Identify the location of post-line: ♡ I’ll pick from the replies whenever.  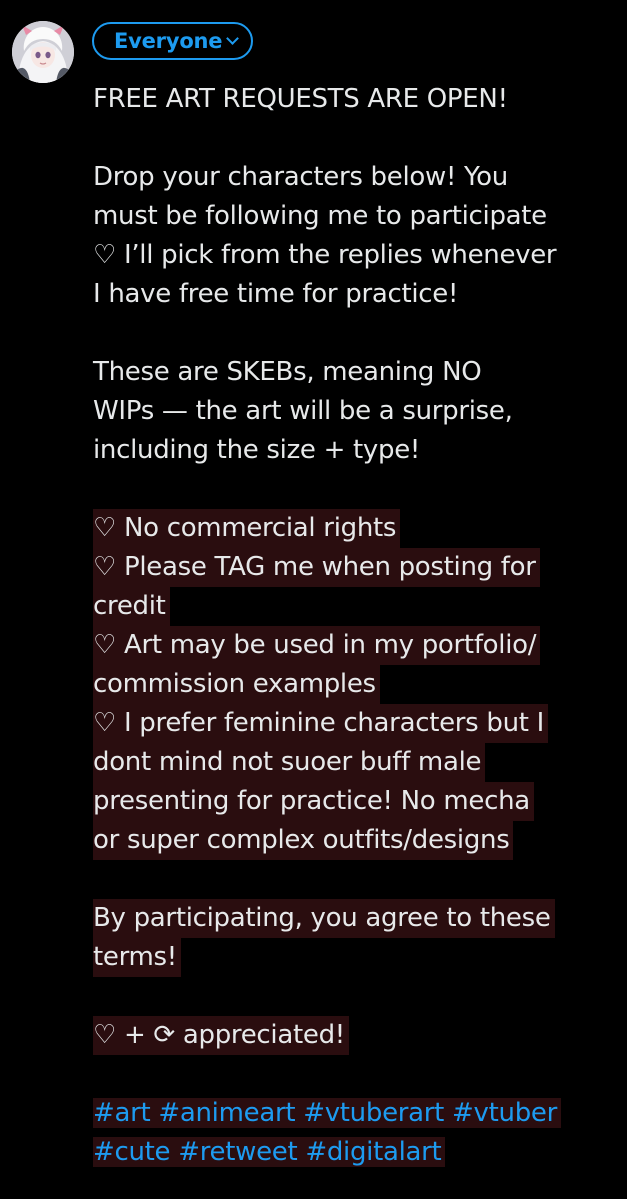
(325, 255).